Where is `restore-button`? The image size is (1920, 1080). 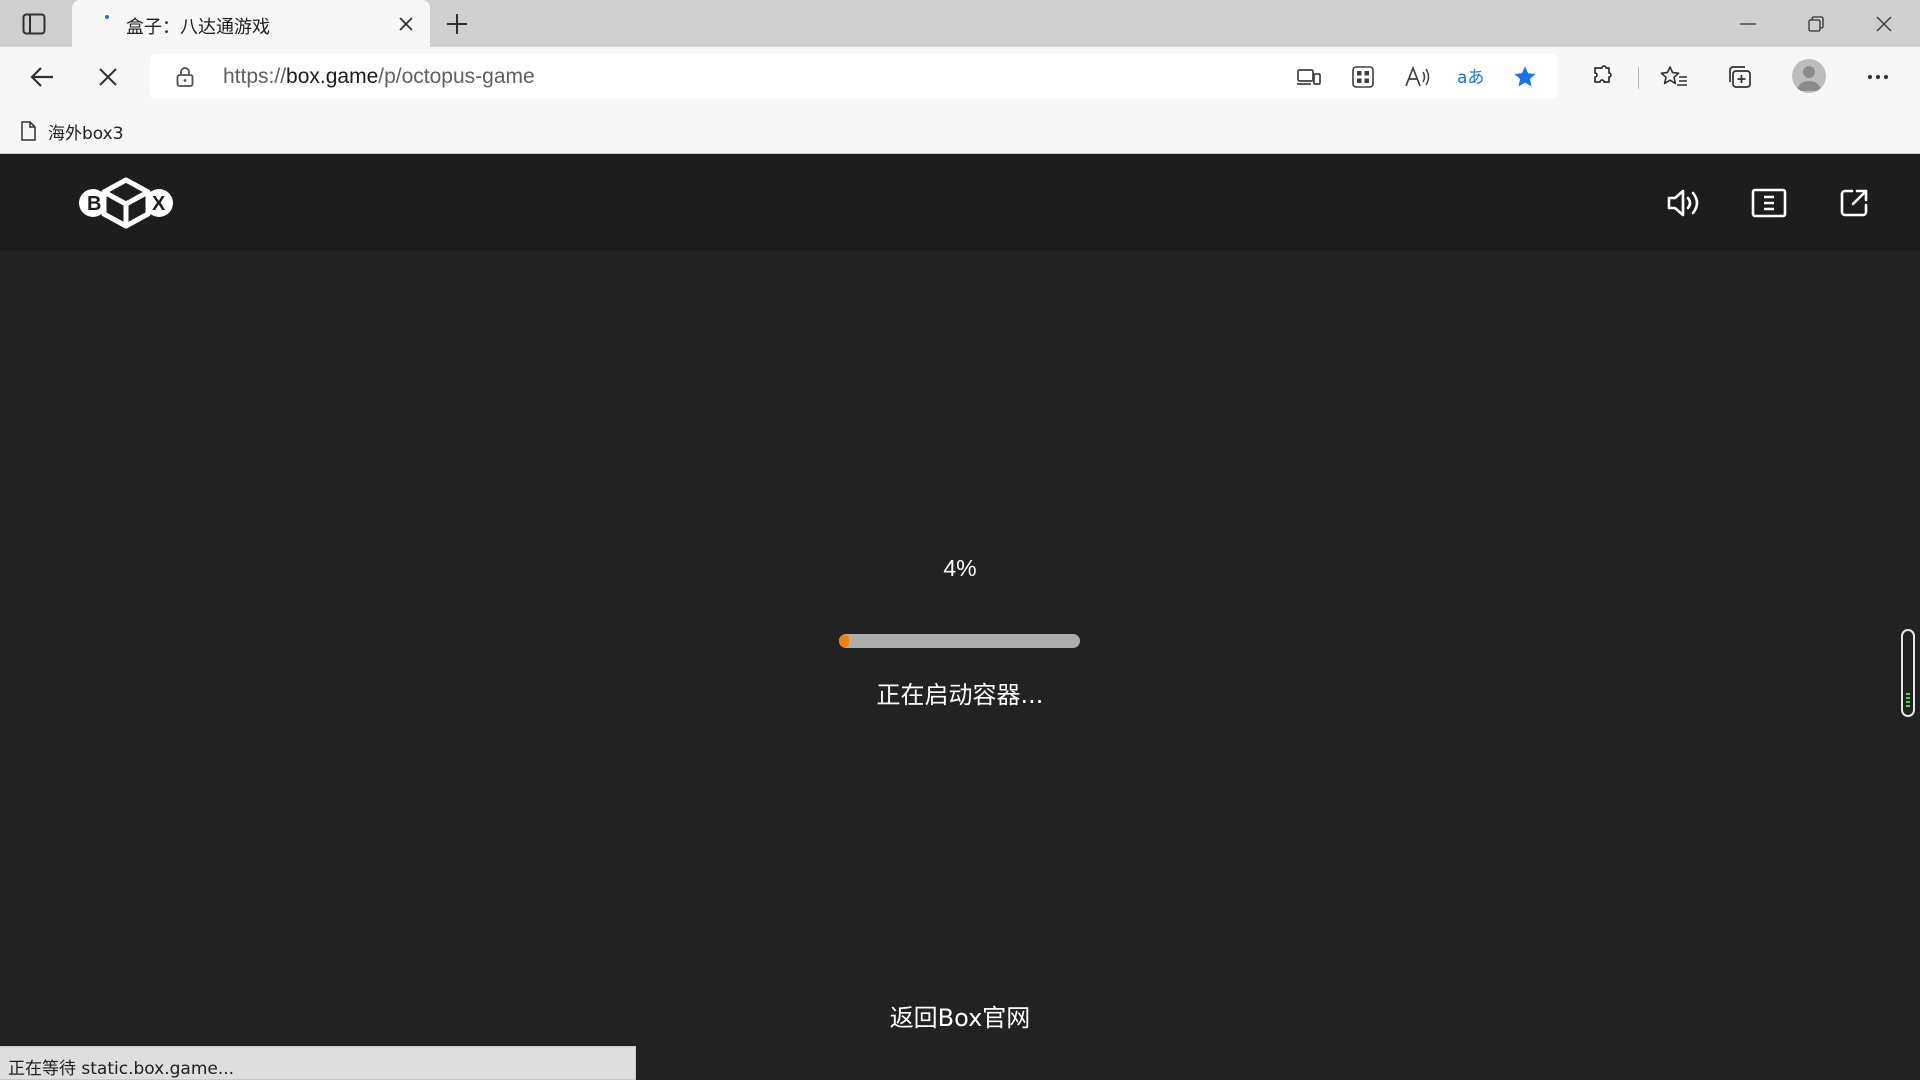
restore-button is located at coordinates (1816, 23).